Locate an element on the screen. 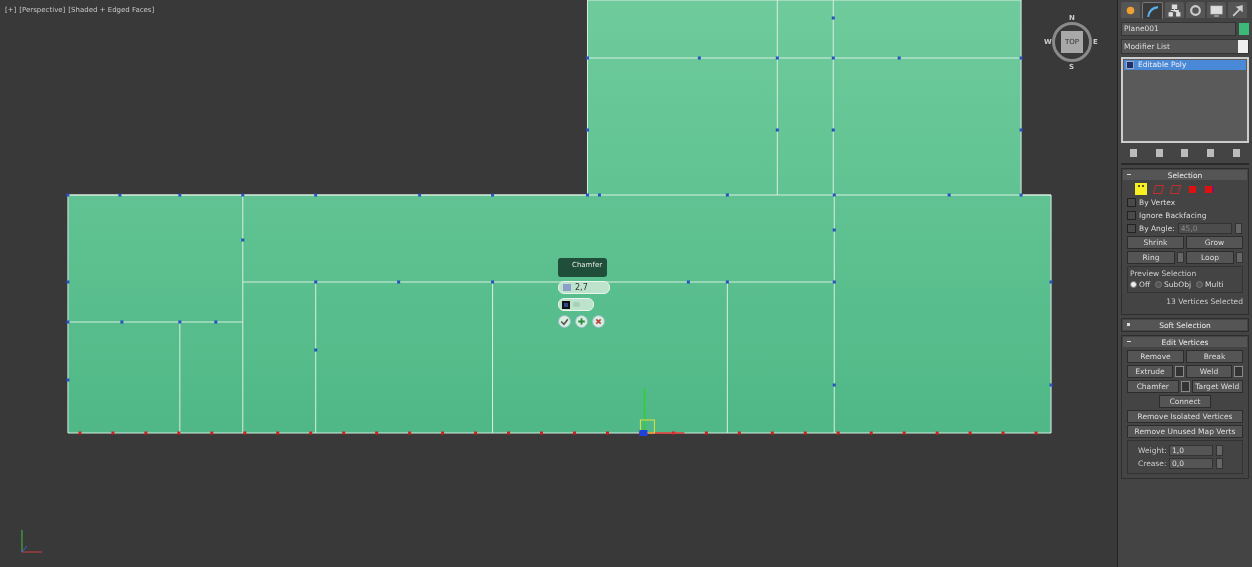 This screenshot has height=567, width=1252. gizmo-icon is located at coordinates (662, 411).